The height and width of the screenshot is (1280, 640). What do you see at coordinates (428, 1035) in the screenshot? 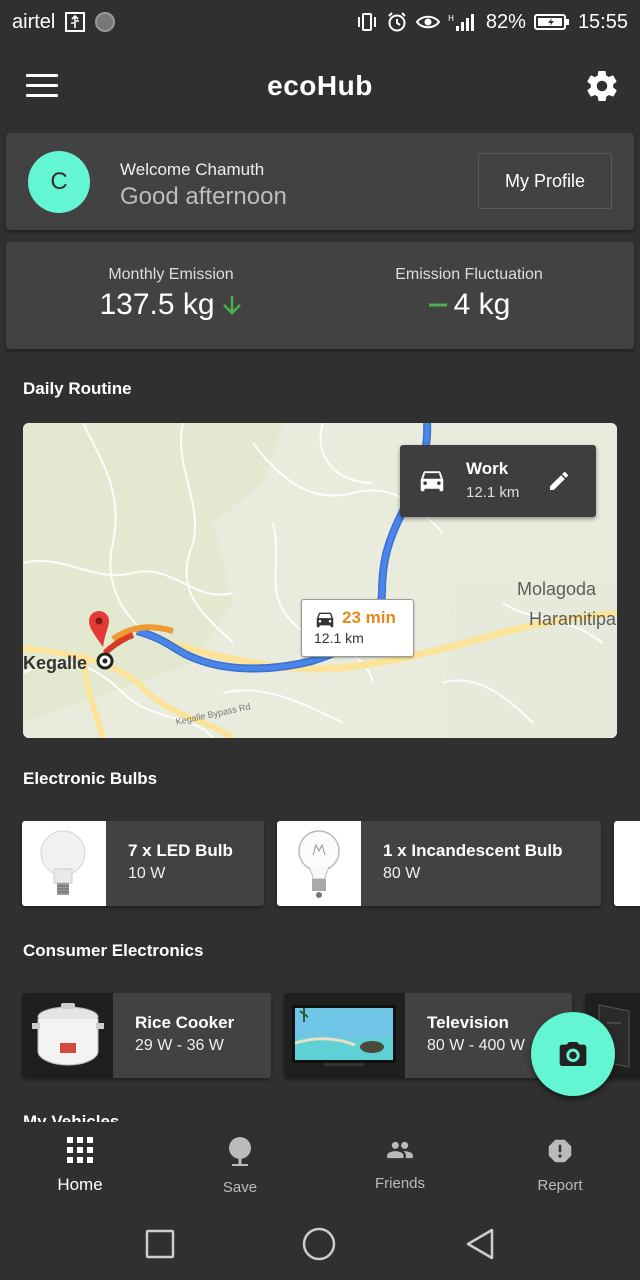
I see `electronics-card-television: Television 80 W - 400 W` at bounding box center [428, 1035].